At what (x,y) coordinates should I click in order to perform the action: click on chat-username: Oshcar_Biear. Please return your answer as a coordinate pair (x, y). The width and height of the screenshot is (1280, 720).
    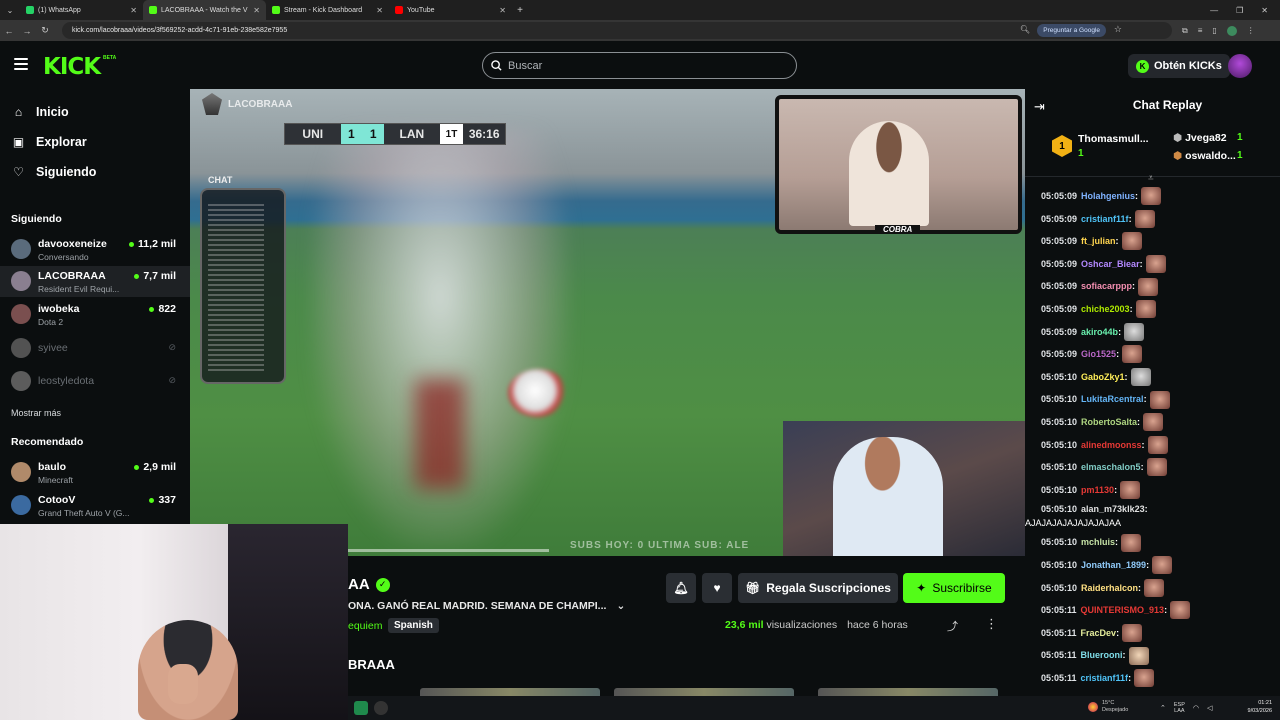
    Looking at the image, I should click on (1110, 264).